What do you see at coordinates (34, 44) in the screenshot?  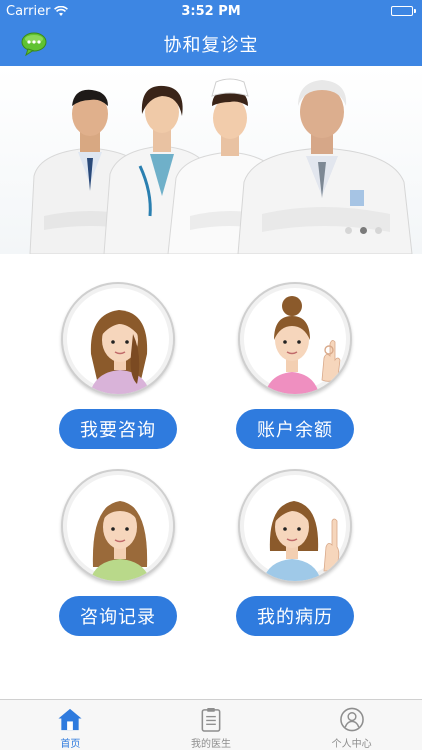 I see `chat-bubble-icon` at bounding box center [34, 44].